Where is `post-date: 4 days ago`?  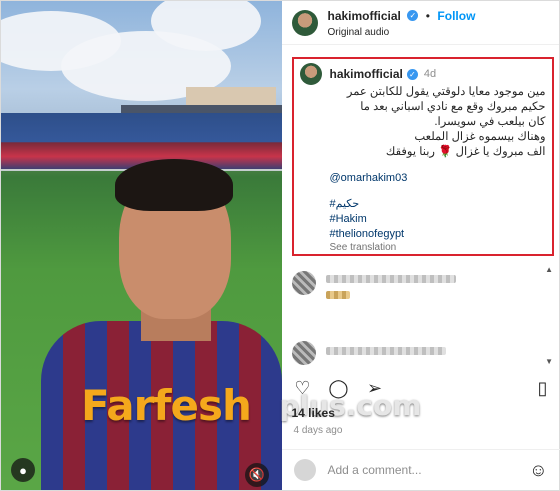 post-date: 4 days ago is located at coordinates (318, 430).